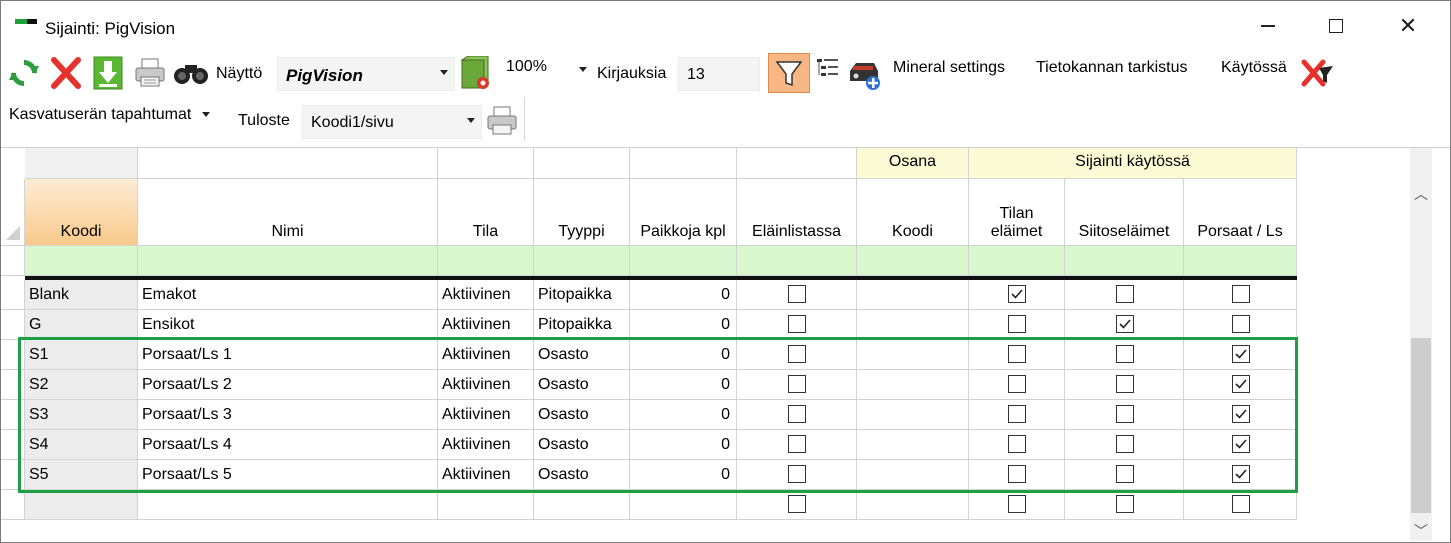 The image size is (1451, 543). What do you see at coordinates (81, 355) in the screenshot?
I see `table-cell-koodi: S1` at bounding box center [81, 355].